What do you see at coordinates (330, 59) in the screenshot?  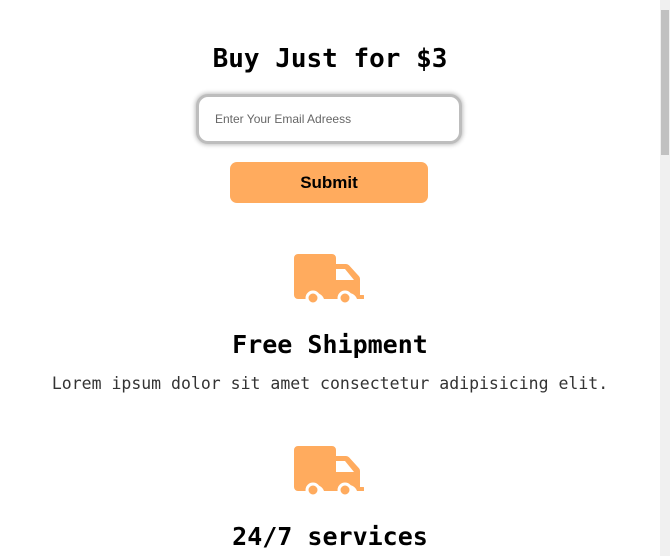 I see `hero-title: Buy Just for $3` at bounding box center [330, 59].